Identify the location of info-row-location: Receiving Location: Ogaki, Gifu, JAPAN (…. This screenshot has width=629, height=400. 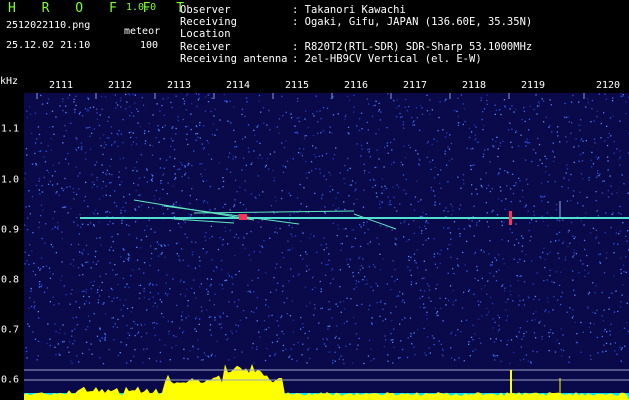
(356, 28).